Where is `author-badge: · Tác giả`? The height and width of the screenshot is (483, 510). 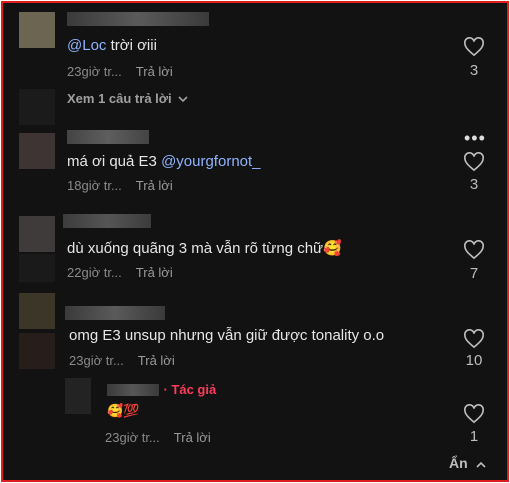
author-badge: · Tác giả is located at coordinates (190, 389).